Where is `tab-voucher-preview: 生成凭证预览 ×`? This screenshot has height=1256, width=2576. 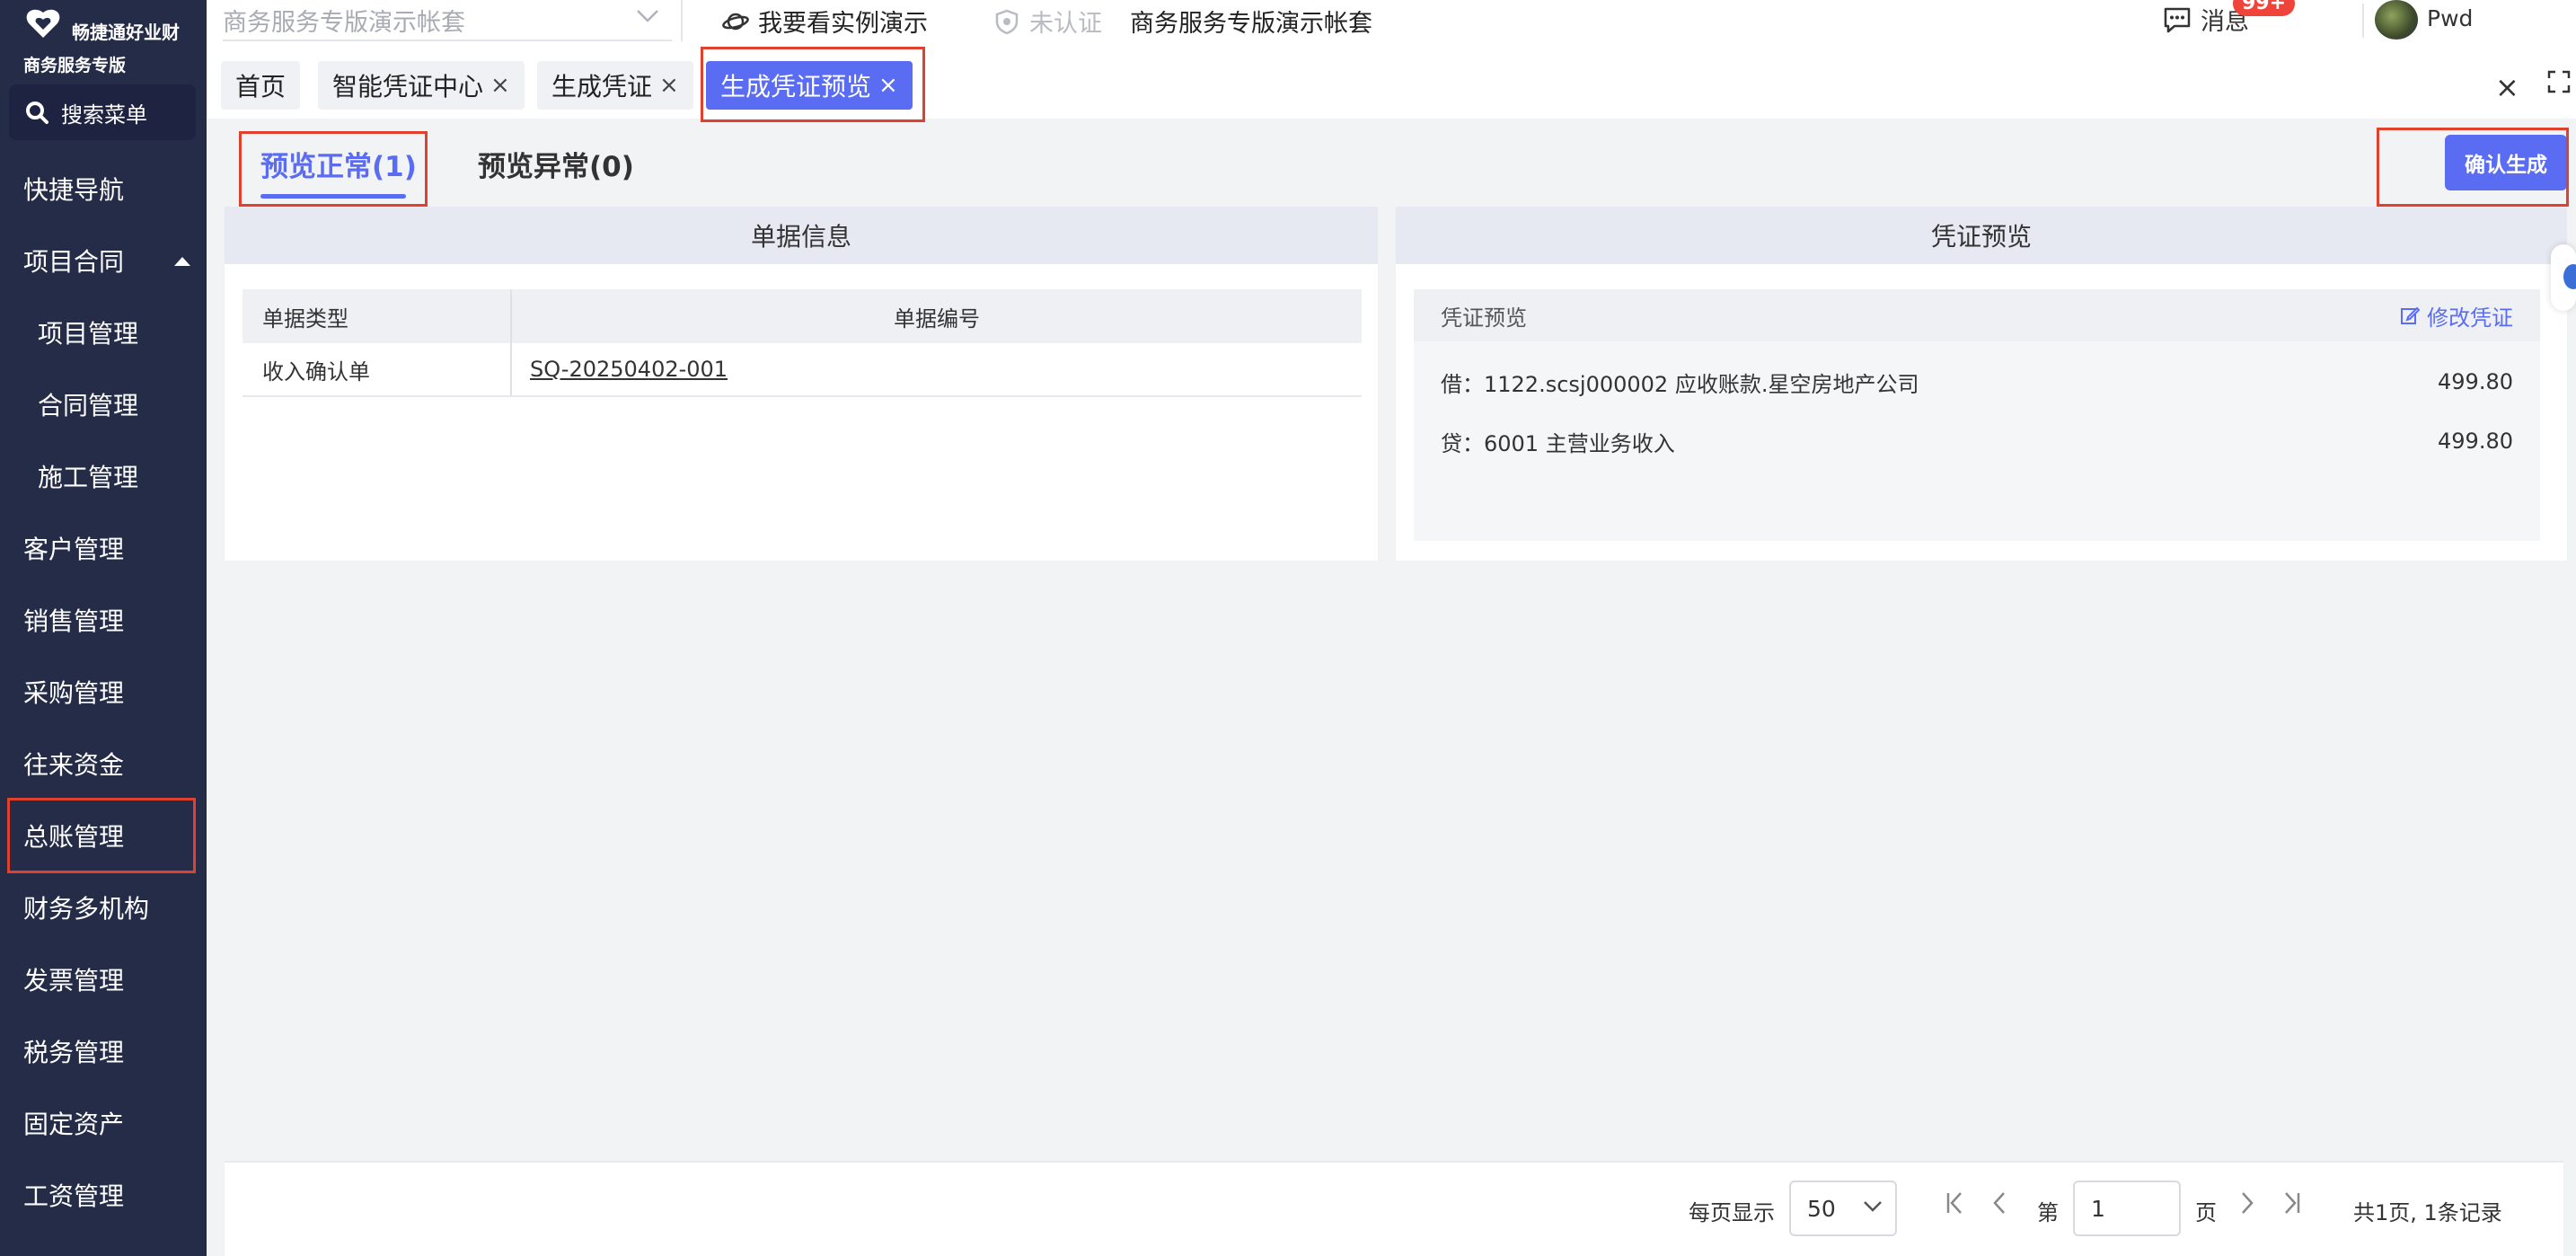 tab-voucher-preview: 生成凭证预览 × is located at coordinates (809, 85).